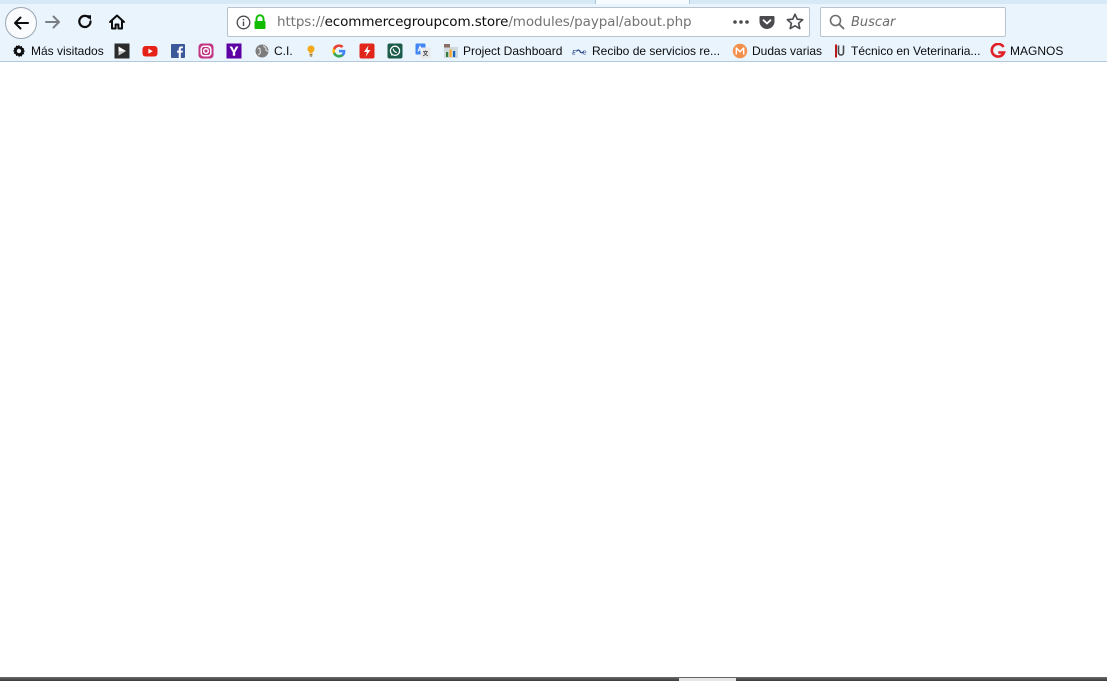 The image size is (1107, 681). What do you see at coordinates (837, 22) in the screenshot?
I see `search-icon` at bounding box center [837, 22].